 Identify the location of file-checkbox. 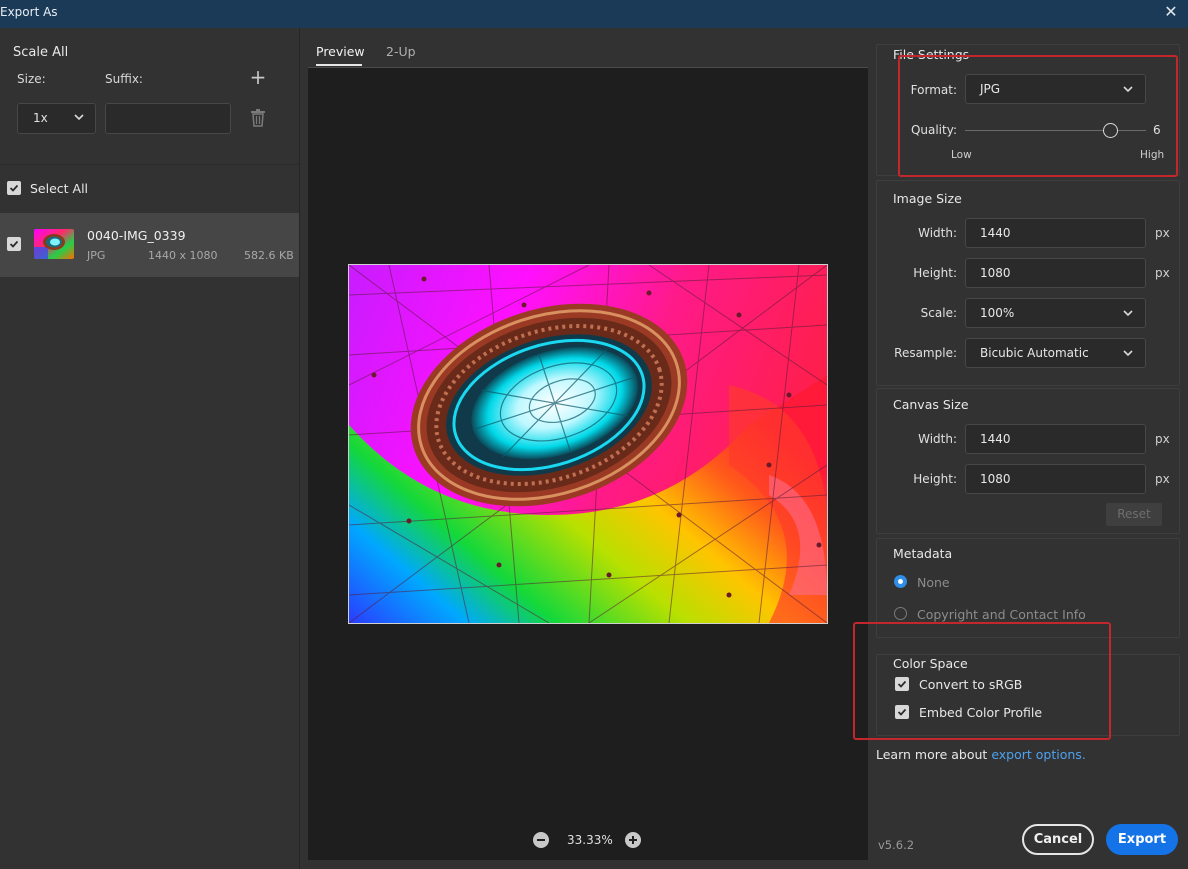
(14, 244).